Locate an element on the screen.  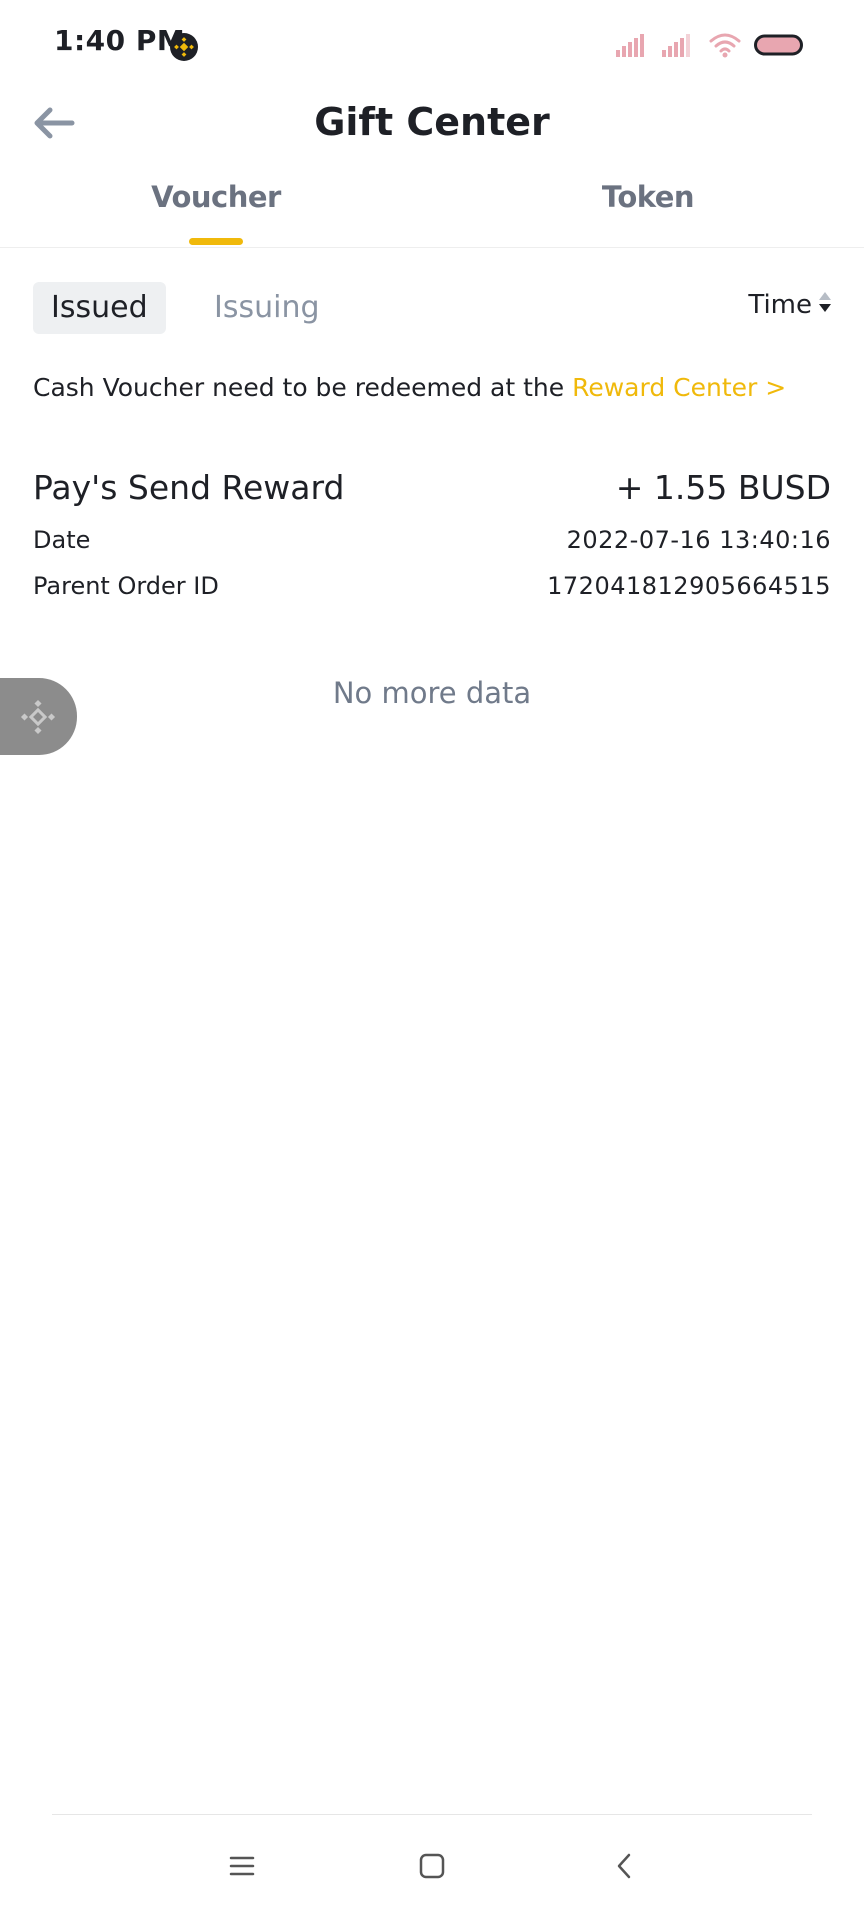
sort-label: Time is located at coordinates (780, 305).